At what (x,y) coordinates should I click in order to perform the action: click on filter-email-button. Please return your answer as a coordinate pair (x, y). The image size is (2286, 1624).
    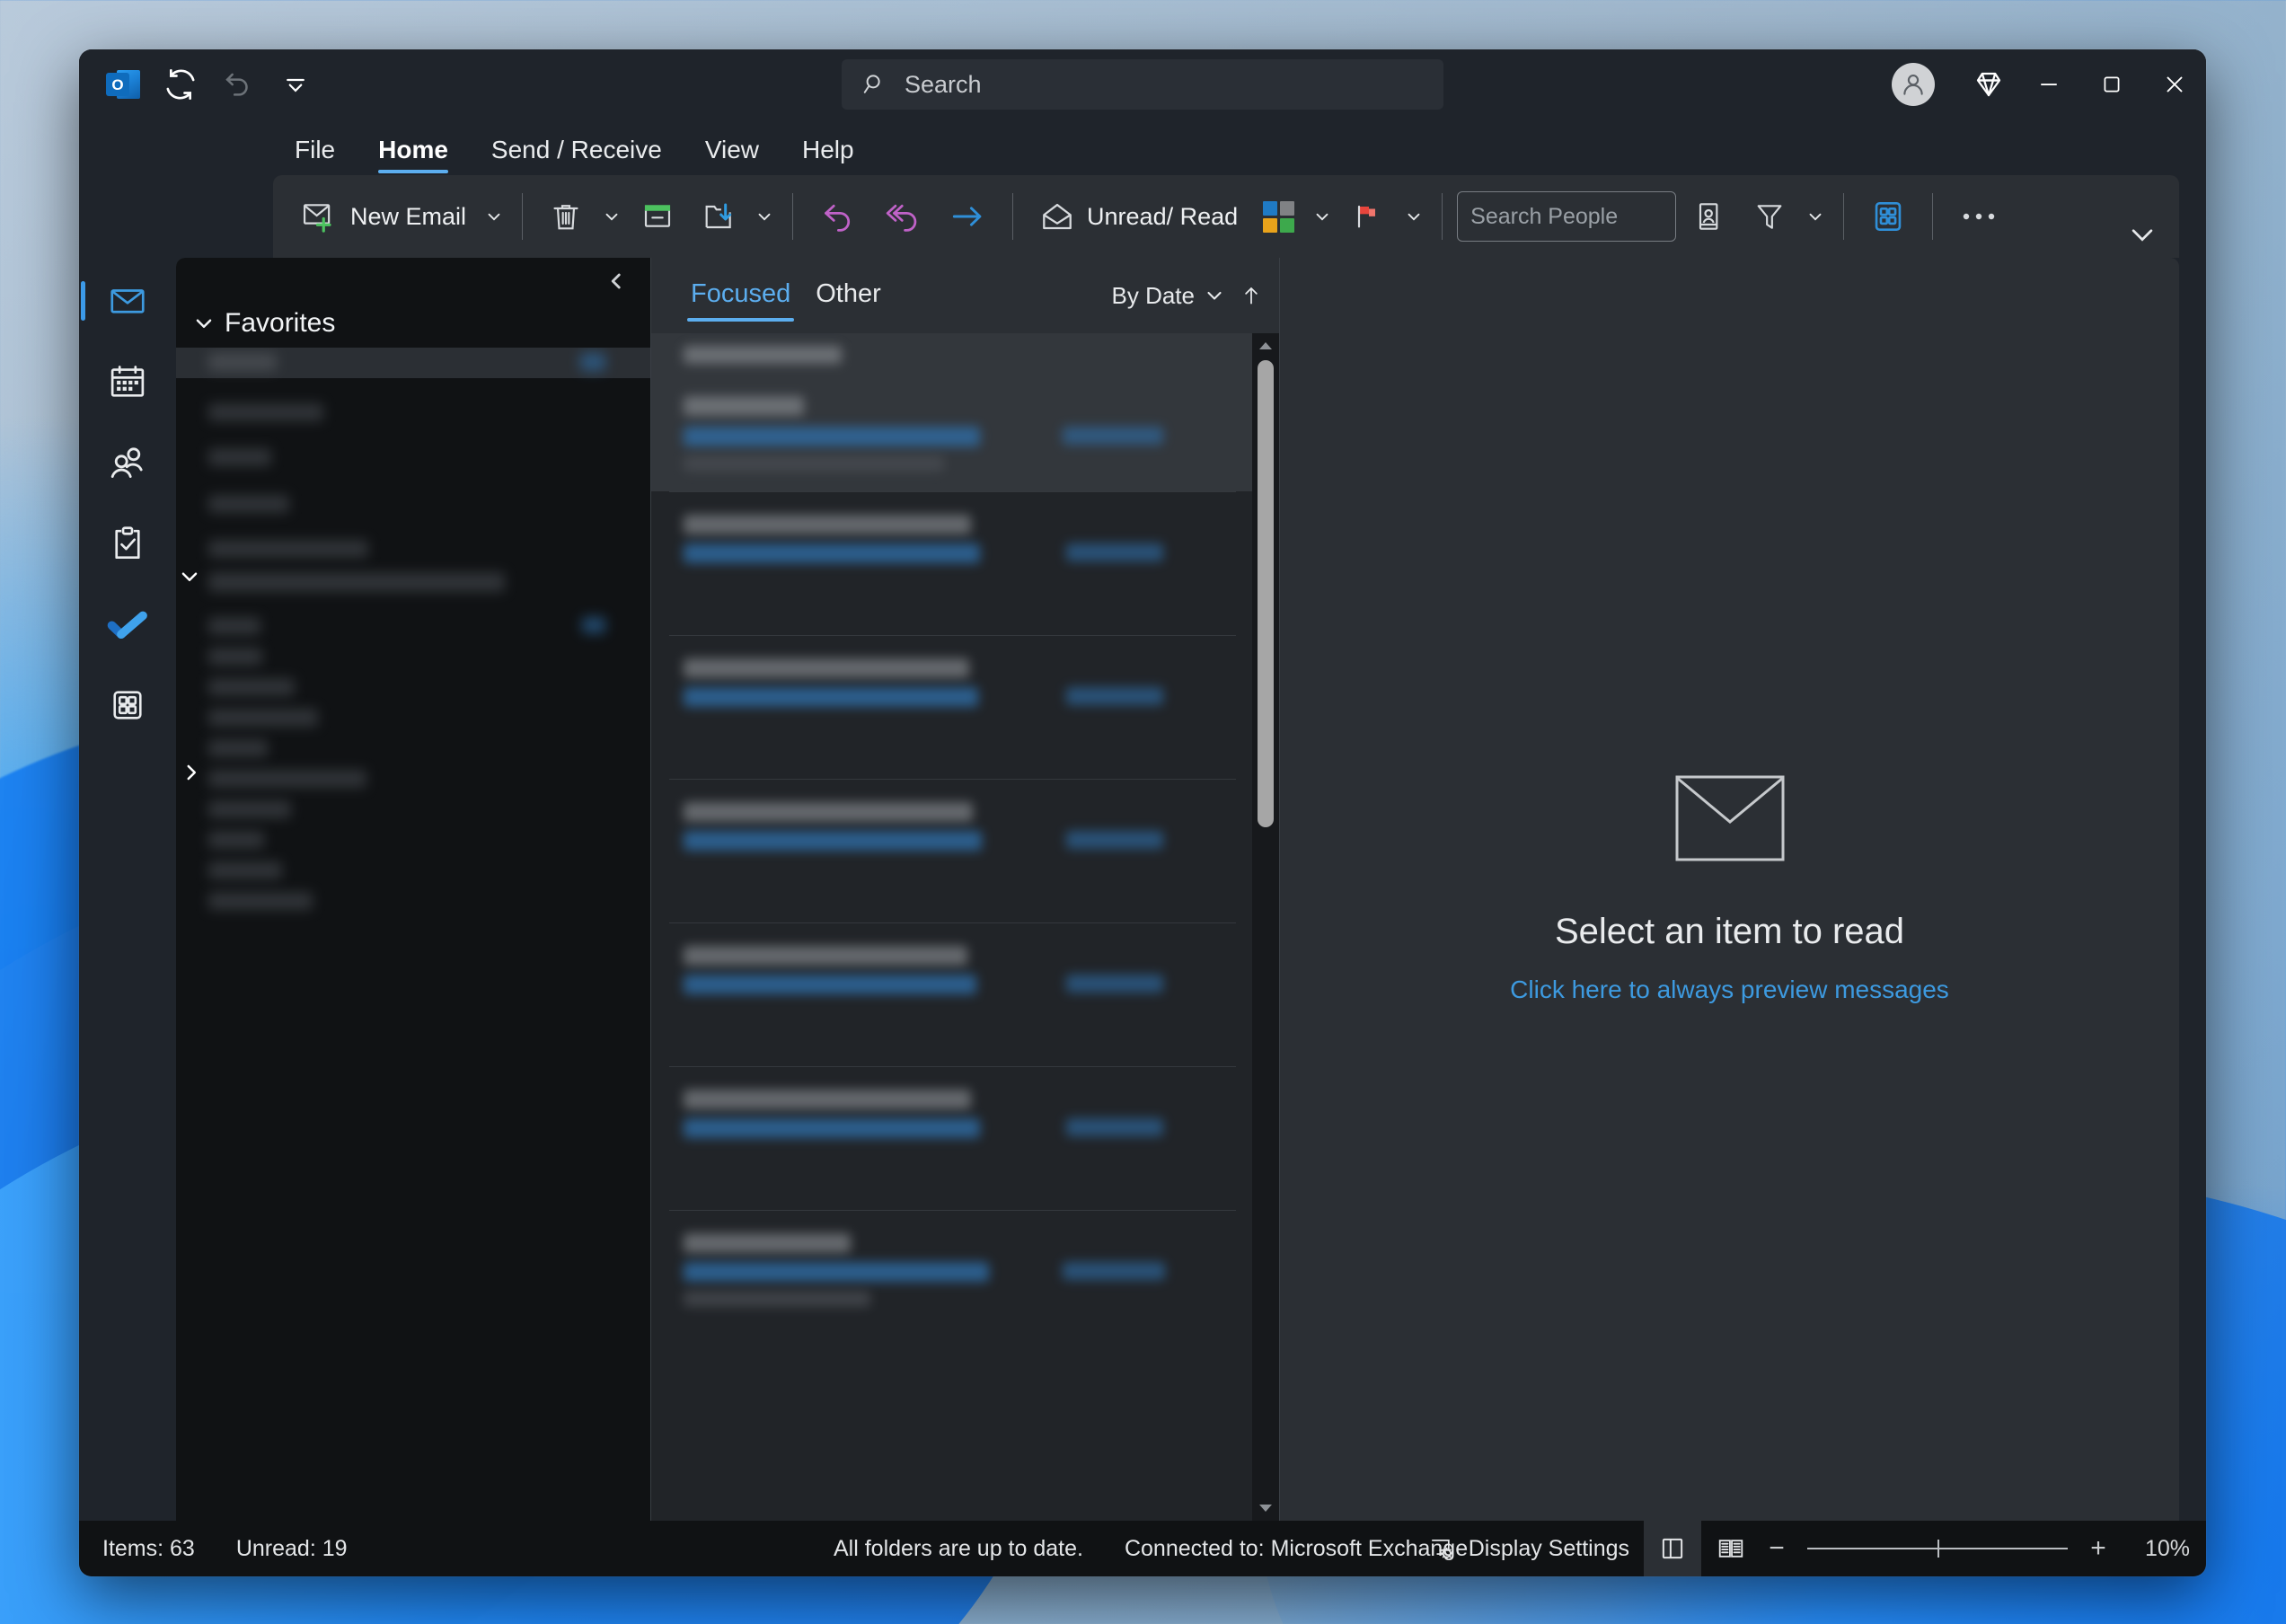
    Looking at the image, I should click on (1769, 216).